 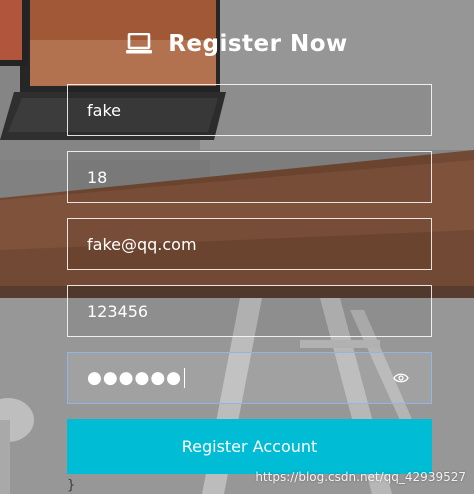 What do you see at coordinates (185, 378) in the screenshot?
I see `text-caret` at bounding box center [185, 378].